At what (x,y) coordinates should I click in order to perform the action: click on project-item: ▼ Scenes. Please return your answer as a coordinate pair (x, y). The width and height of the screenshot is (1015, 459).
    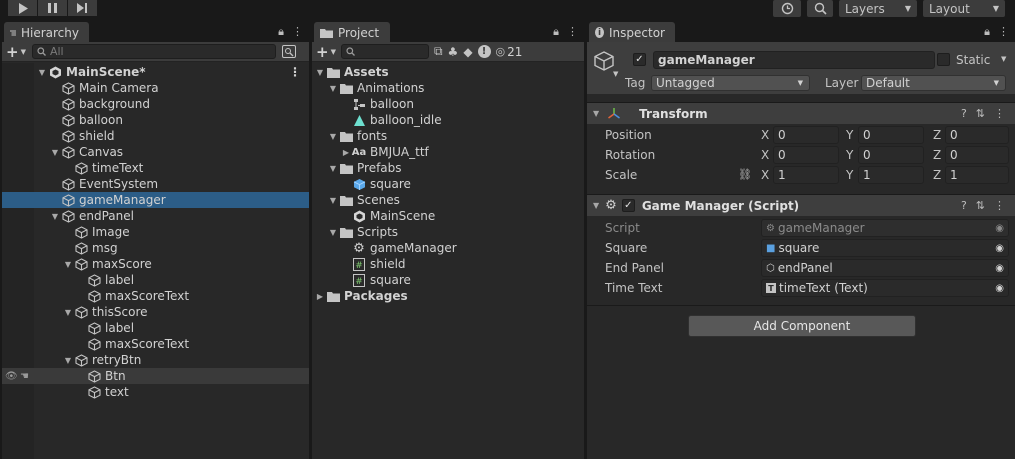
    Looking at the image, I should click on (448, 200).